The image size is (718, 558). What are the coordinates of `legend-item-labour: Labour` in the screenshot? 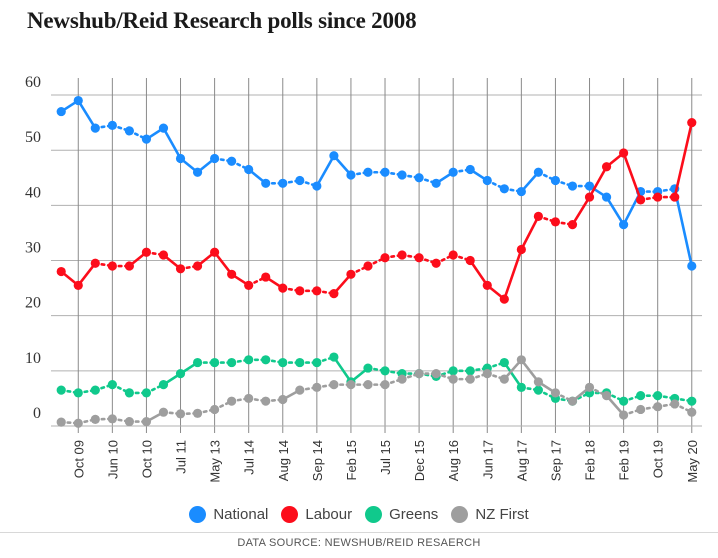 It's located at (317, 514).